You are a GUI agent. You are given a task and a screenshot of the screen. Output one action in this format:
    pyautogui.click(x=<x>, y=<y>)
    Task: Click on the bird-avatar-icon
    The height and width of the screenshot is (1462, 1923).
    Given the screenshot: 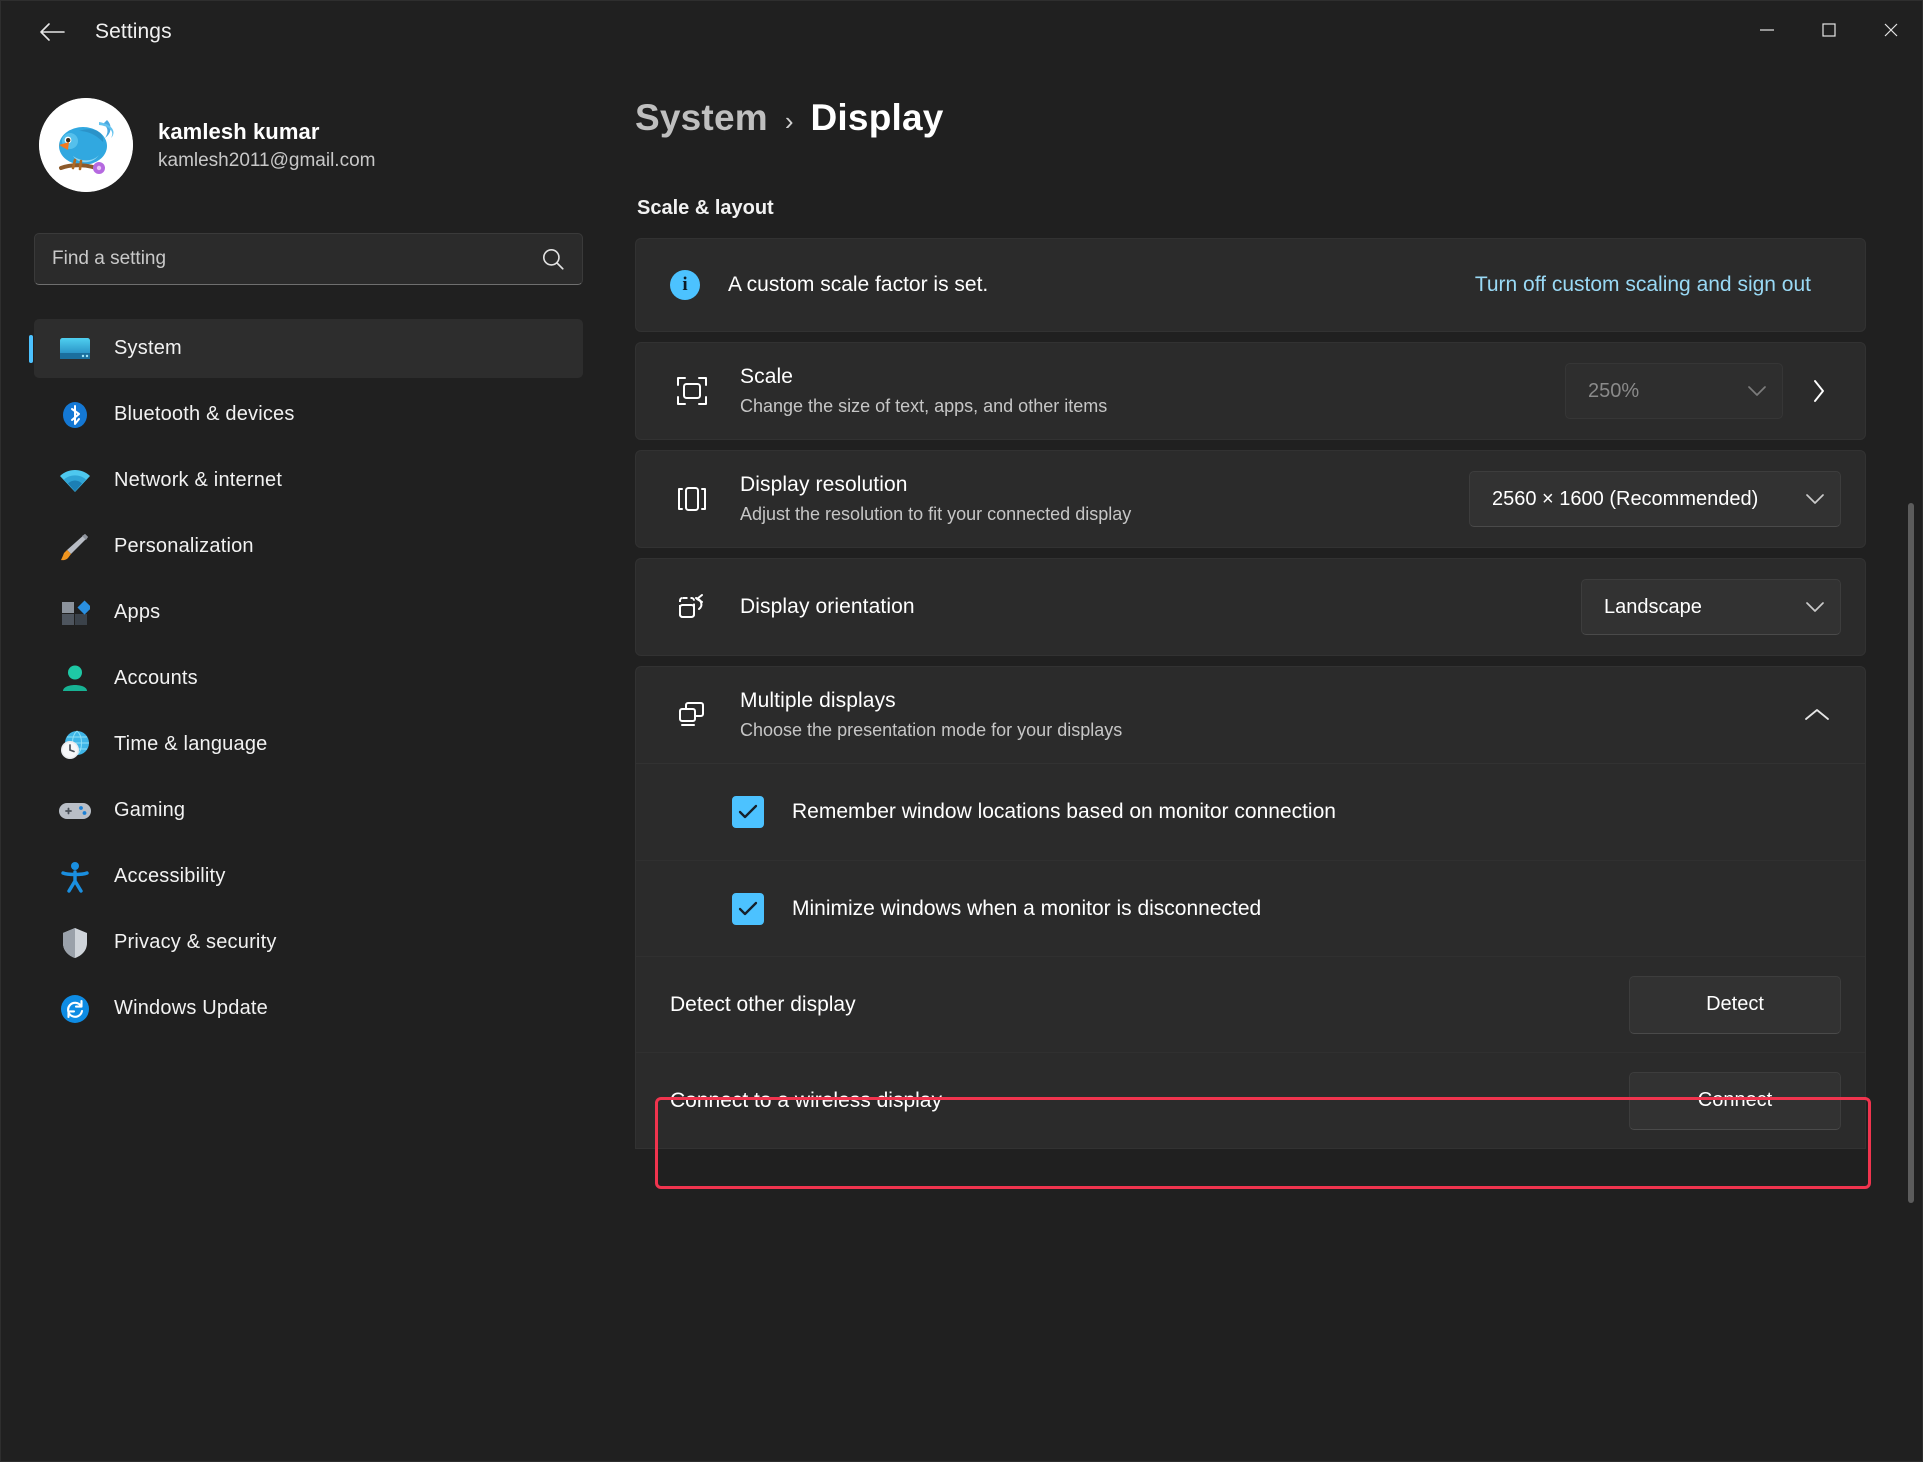 What is the action you would take?
    pyautogui.click(x=86, y=145)
    